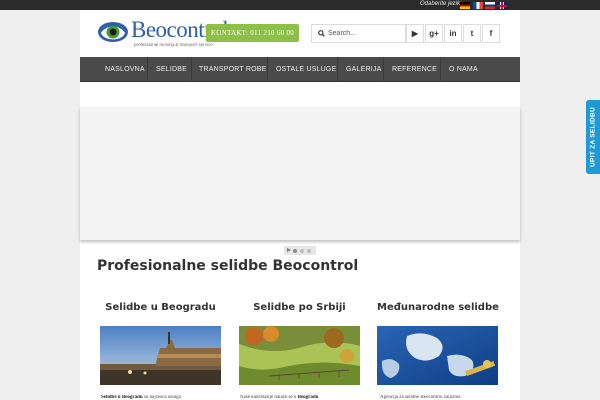 The image size is (600, 400). What do you see at coordinates (441, 4) in the screenshot?
I see `language-label: Odaberite jezik:` at bounding box center [441, 4].